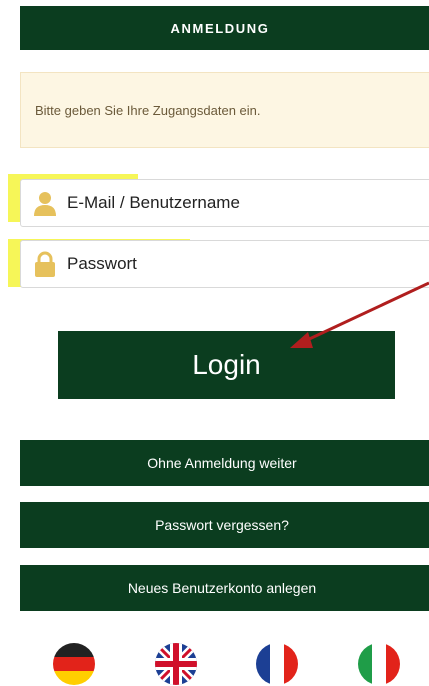 This screenshot has height=686, width=429. What do you see at coordinates (74, 664) in the screenshot?
I see `german-flag-icon` at bounding box center [74, 664].